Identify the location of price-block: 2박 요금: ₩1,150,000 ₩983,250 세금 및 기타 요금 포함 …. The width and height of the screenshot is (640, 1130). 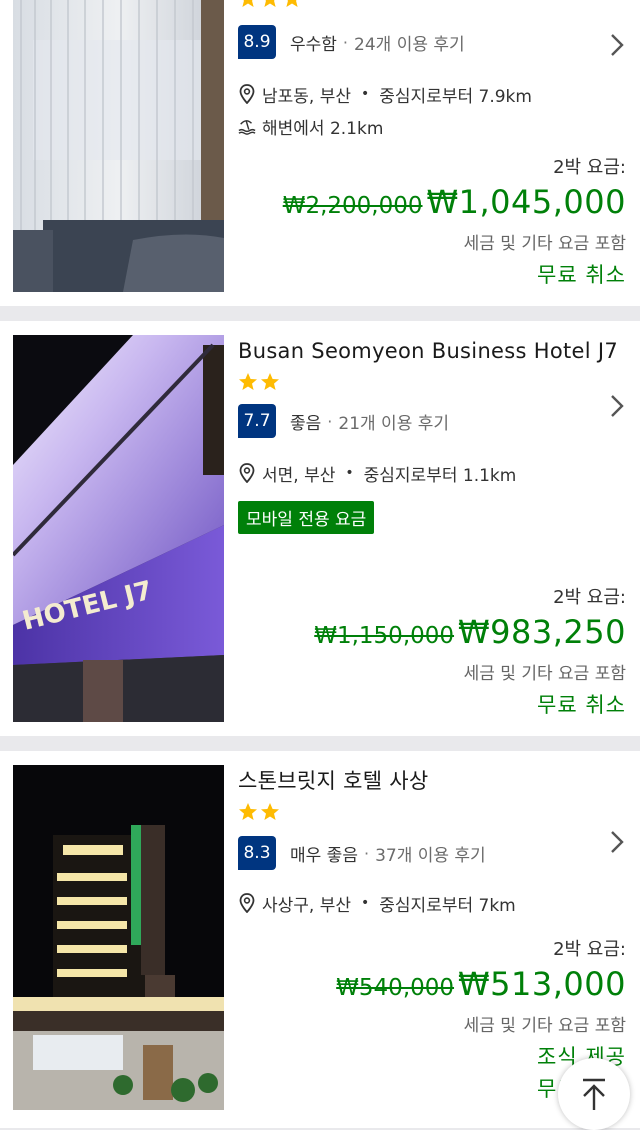
(470, 653).